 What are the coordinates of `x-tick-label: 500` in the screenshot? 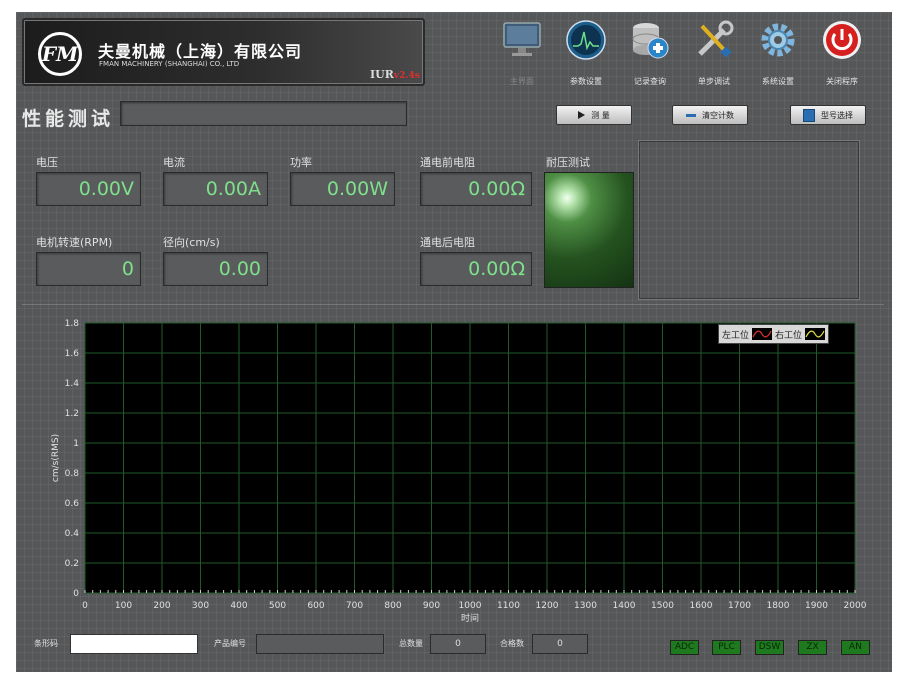 It's located at (277, 606).